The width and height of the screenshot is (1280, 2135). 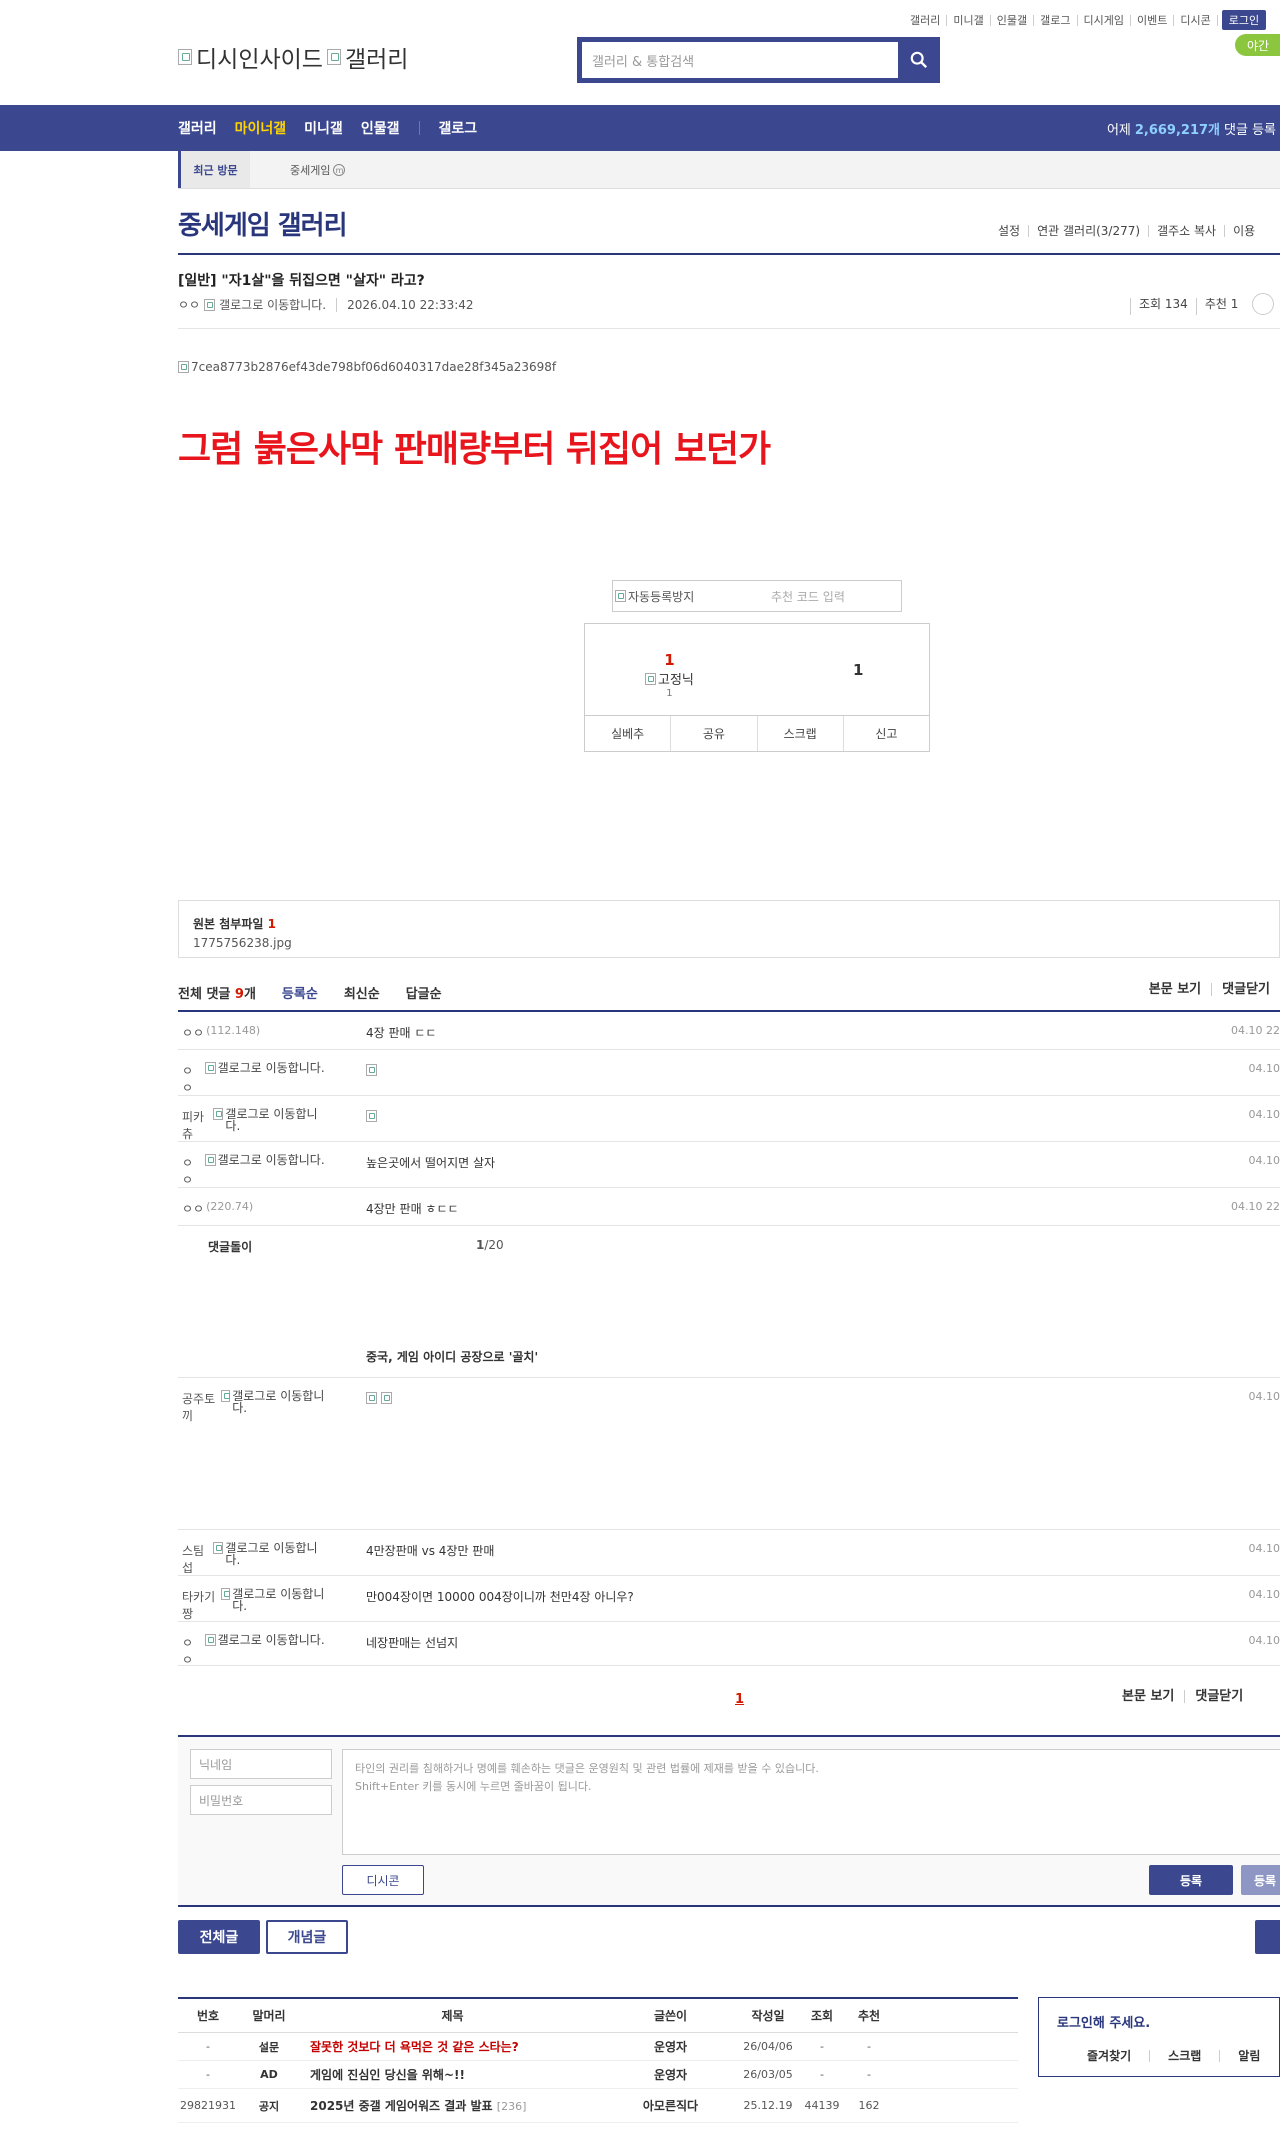 I want to click on scrap-link: 스크랩, so click(x=1184, y=2056).